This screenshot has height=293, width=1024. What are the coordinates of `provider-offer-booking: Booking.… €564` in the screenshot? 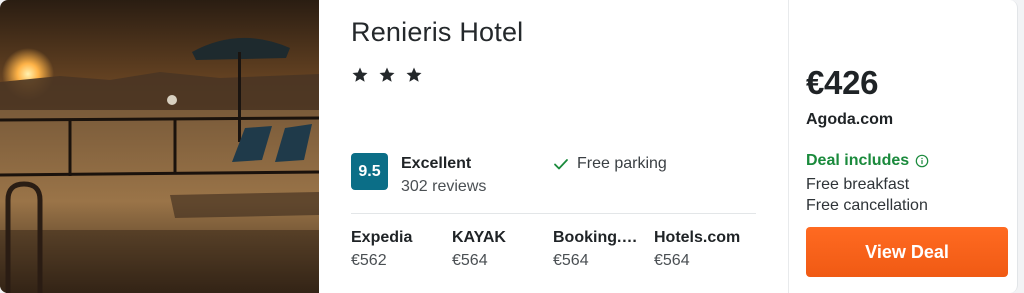 It's located at (603, 249).